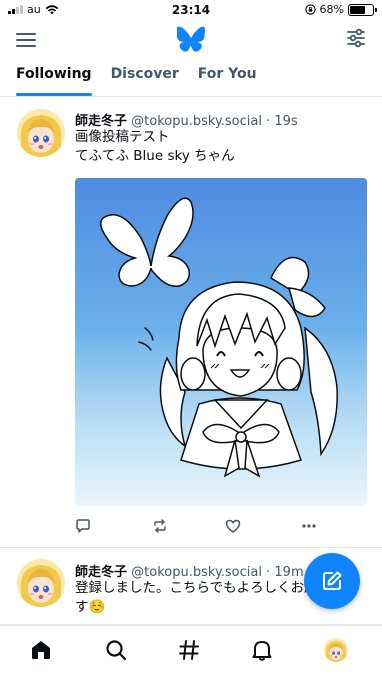 The height and width of the screenshot is (680, 382). I want to click on hashtag-icon, so click(189, 650).